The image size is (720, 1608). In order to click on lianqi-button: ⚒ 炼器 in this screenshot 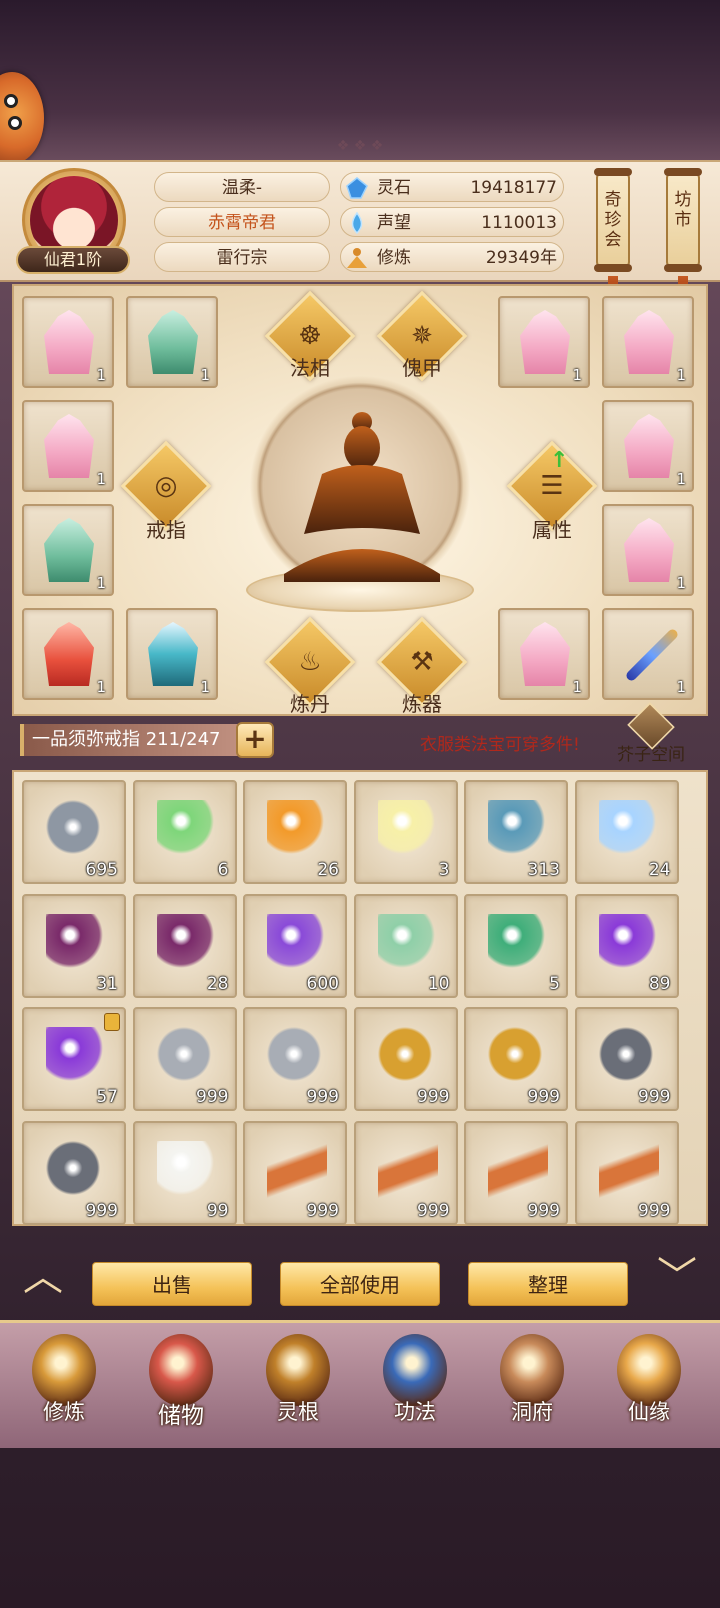, I will do `click(422, 667)`.